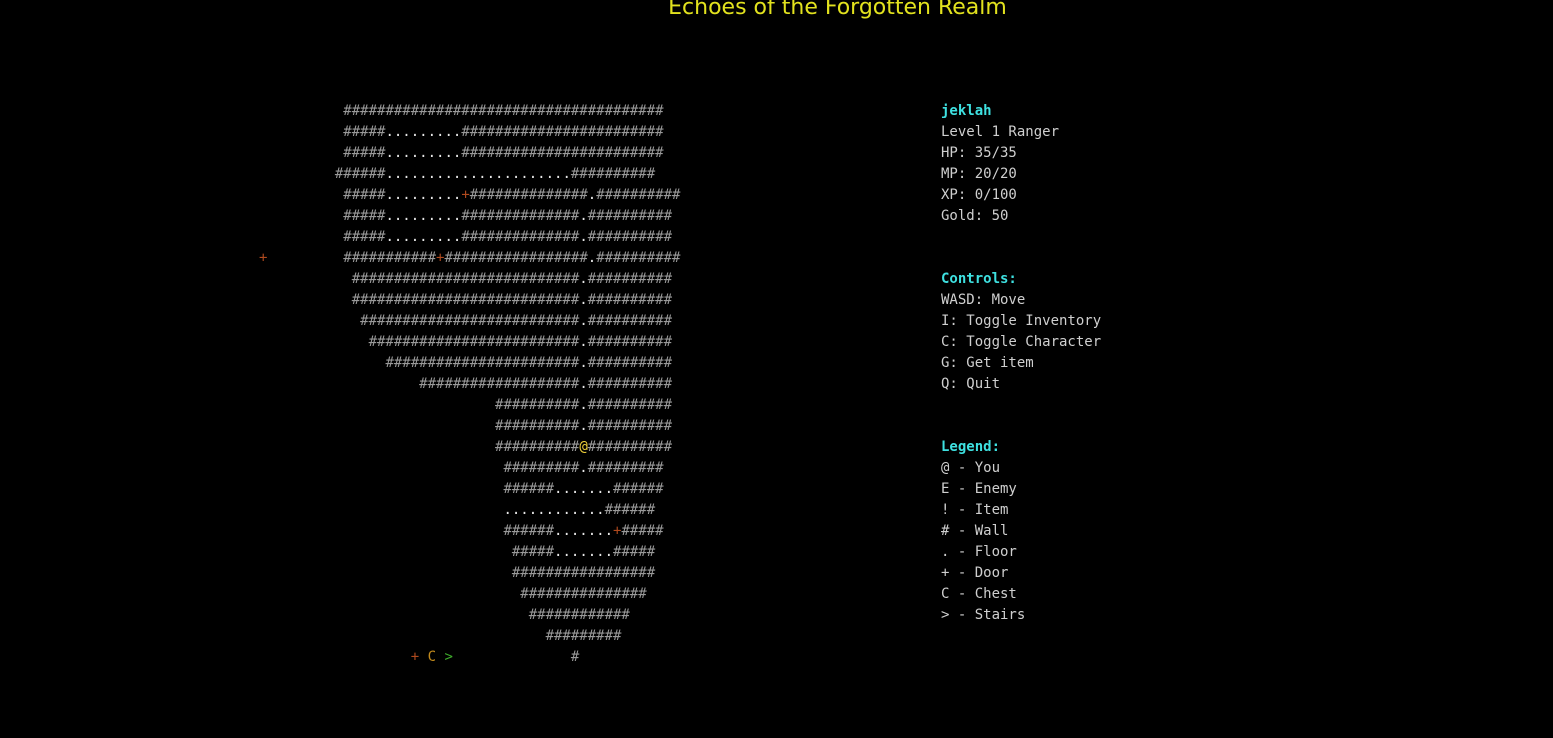 Image resolution: width=1553 pixels, height=738 pixels. What do you see at coordinates (979, 594) in the screenshot?
I see `legend-item: C - Chest` at bounding box center [979, 594].